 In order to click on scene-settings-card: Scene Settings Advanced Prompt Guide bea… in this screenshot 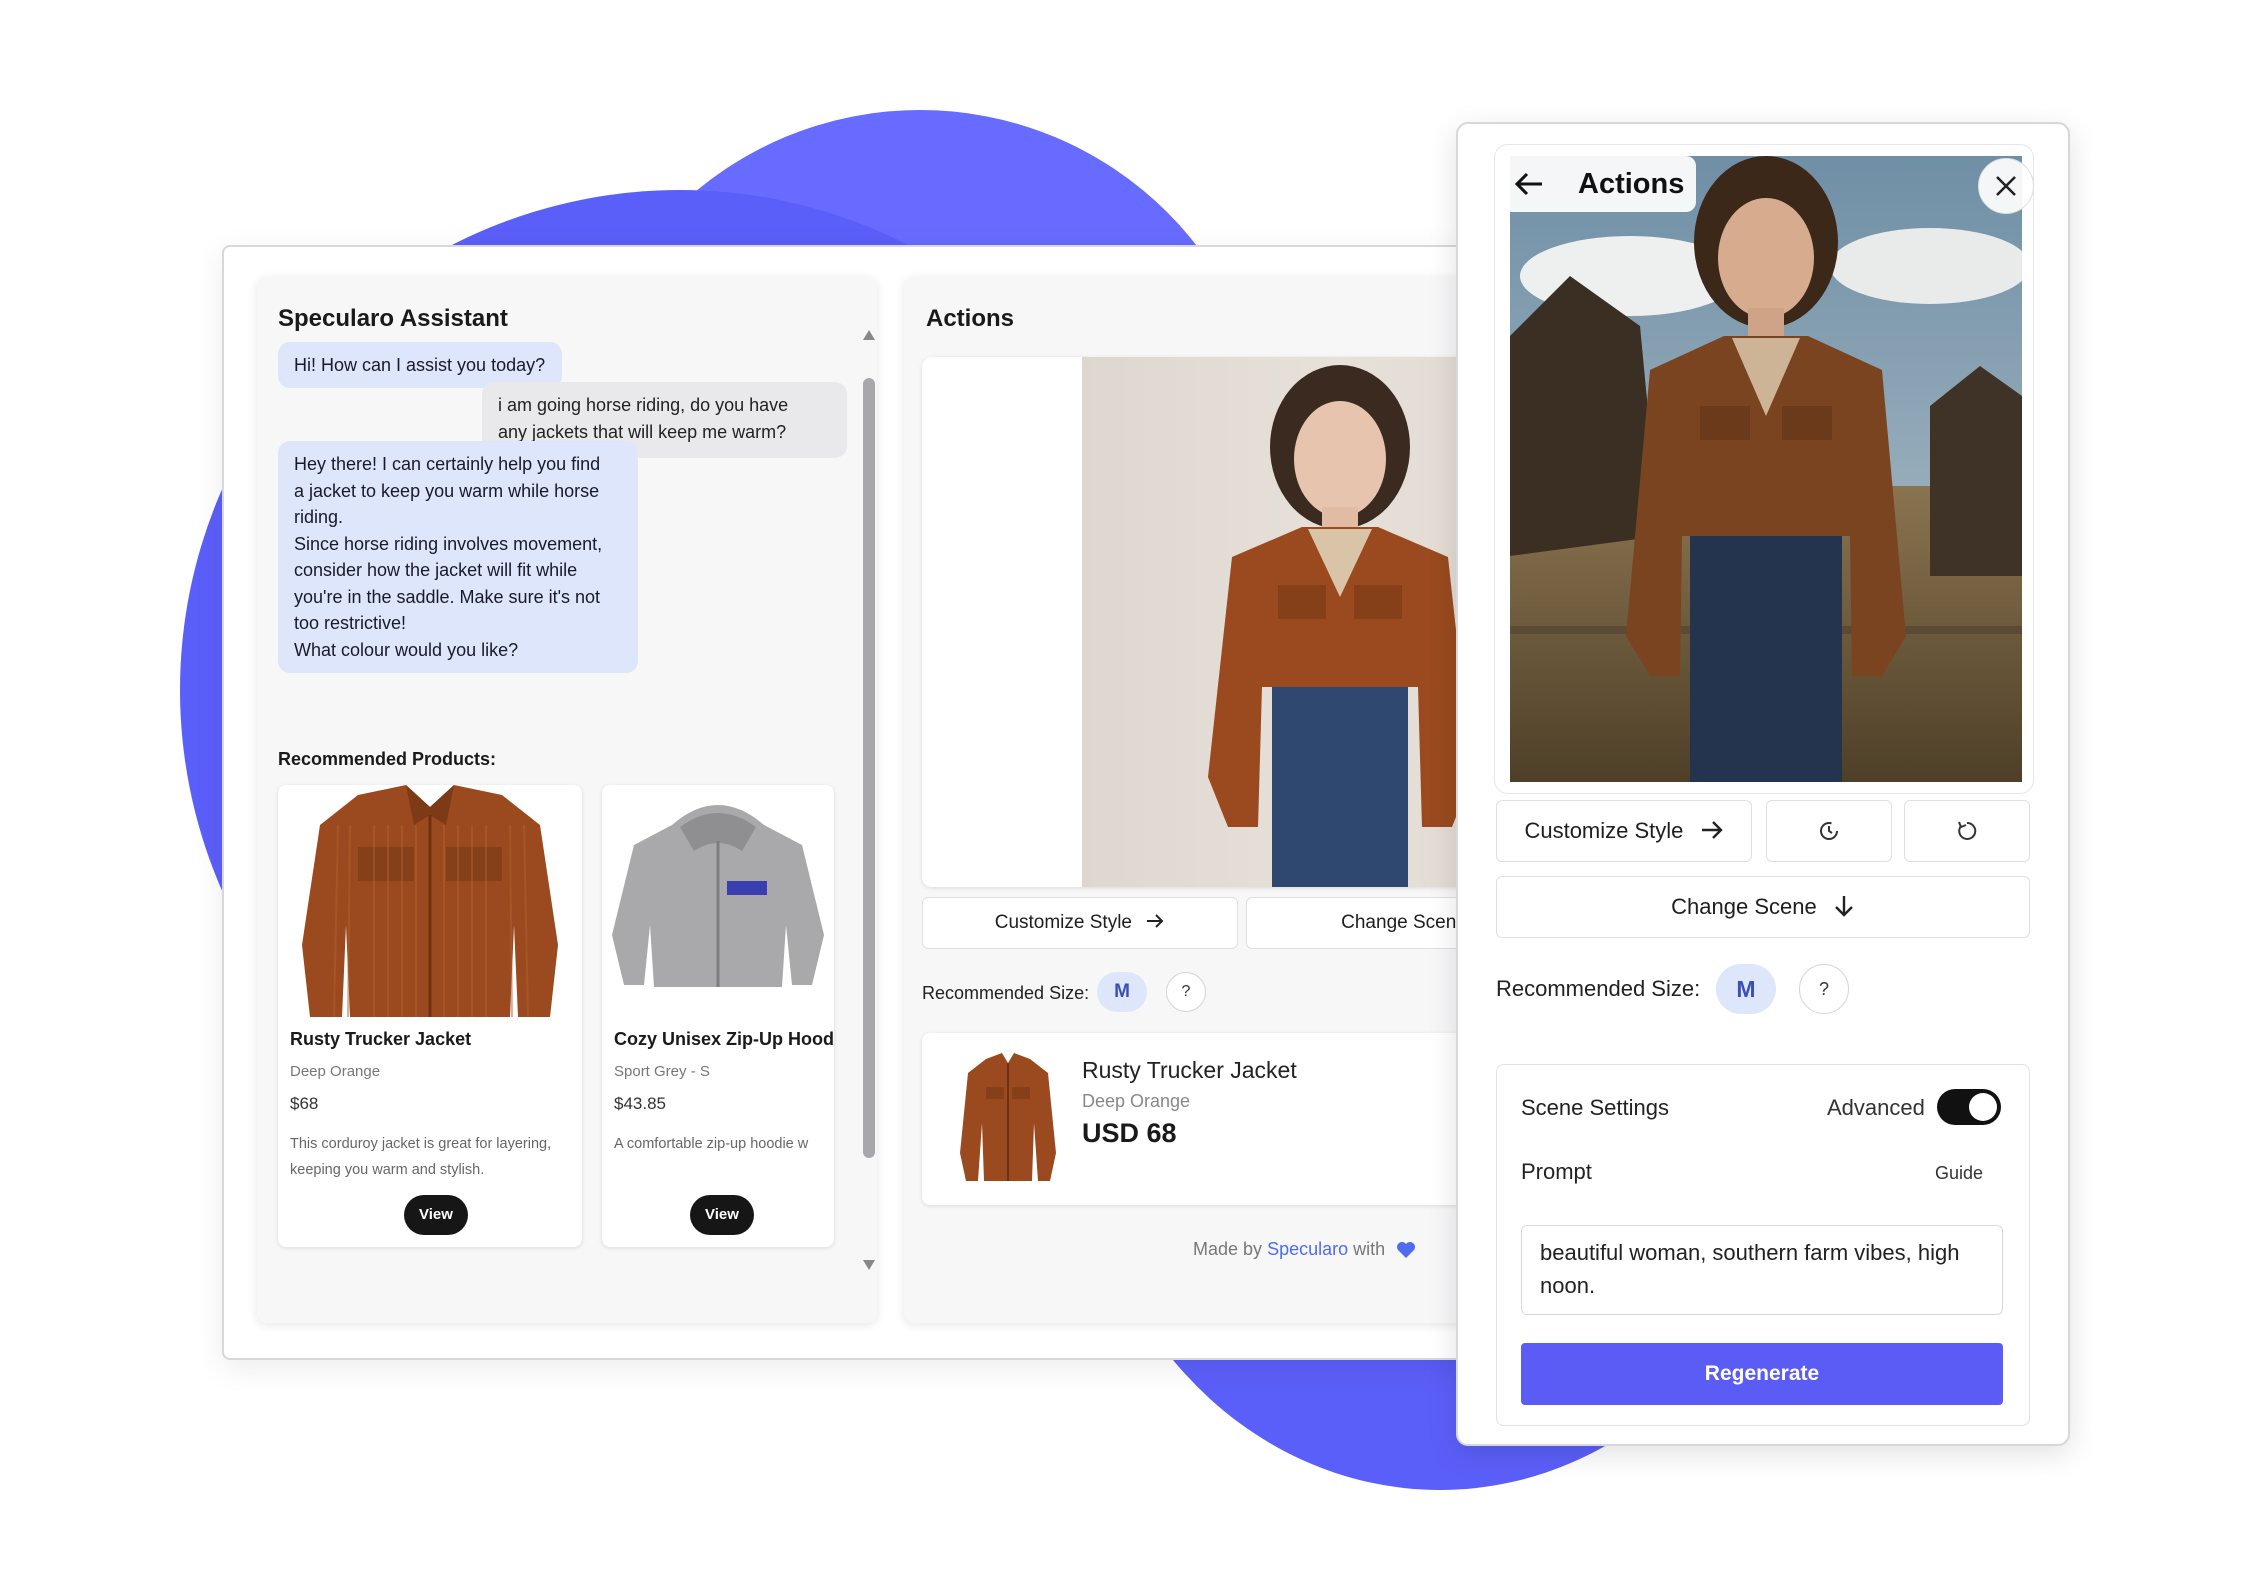, I will do `click(1763, 1245)`.